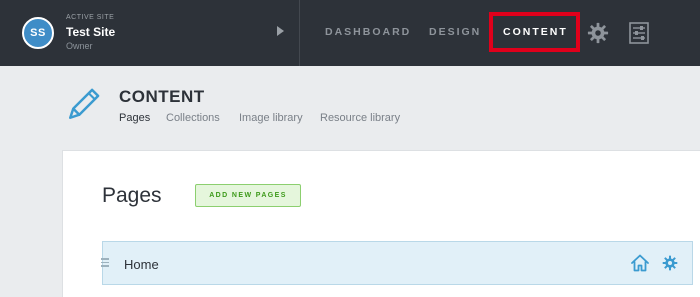 The image size is (700, 297). I want to click on nav-dashboard: DASHBOARD, so click(368, 32).